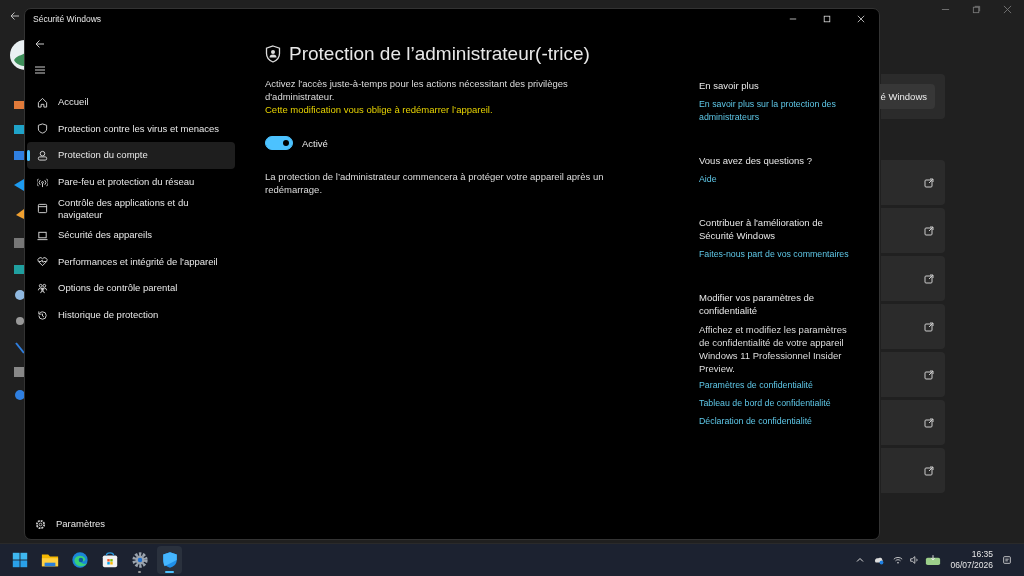 This screenshot has width=1024, height=576. What do you see at coordinates (757, 304) in the screenshot?
I see `section-heading: Modifier vos paramètres de confidentialité` at bounding box center [757, 304].